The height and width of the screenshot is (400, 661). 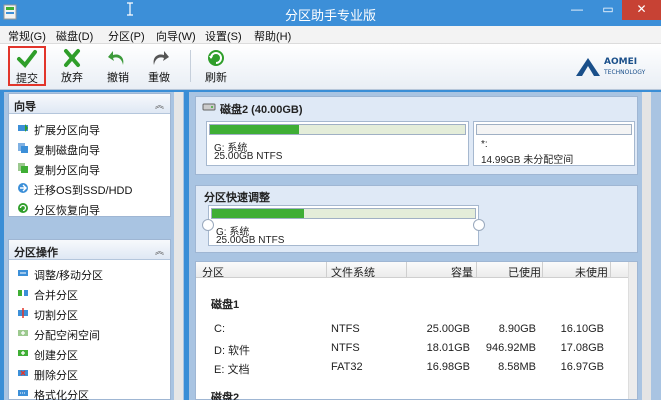 What do you see at coordinates (116, 58) in the screenshot?
I see `undo-icon` at bounding box center [116, 58].